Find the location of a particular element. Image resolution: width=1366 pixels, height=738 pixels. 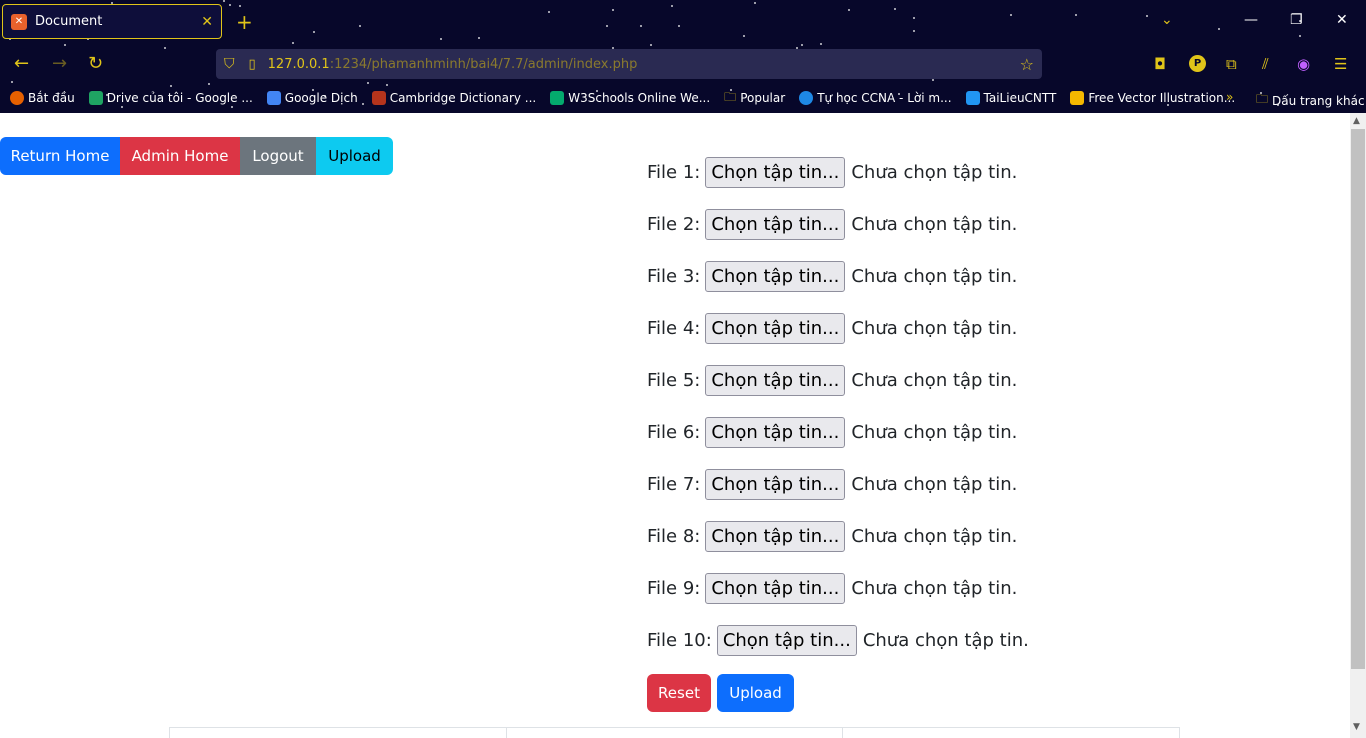

reset-button: Reset is located at coordinates (679, 693).